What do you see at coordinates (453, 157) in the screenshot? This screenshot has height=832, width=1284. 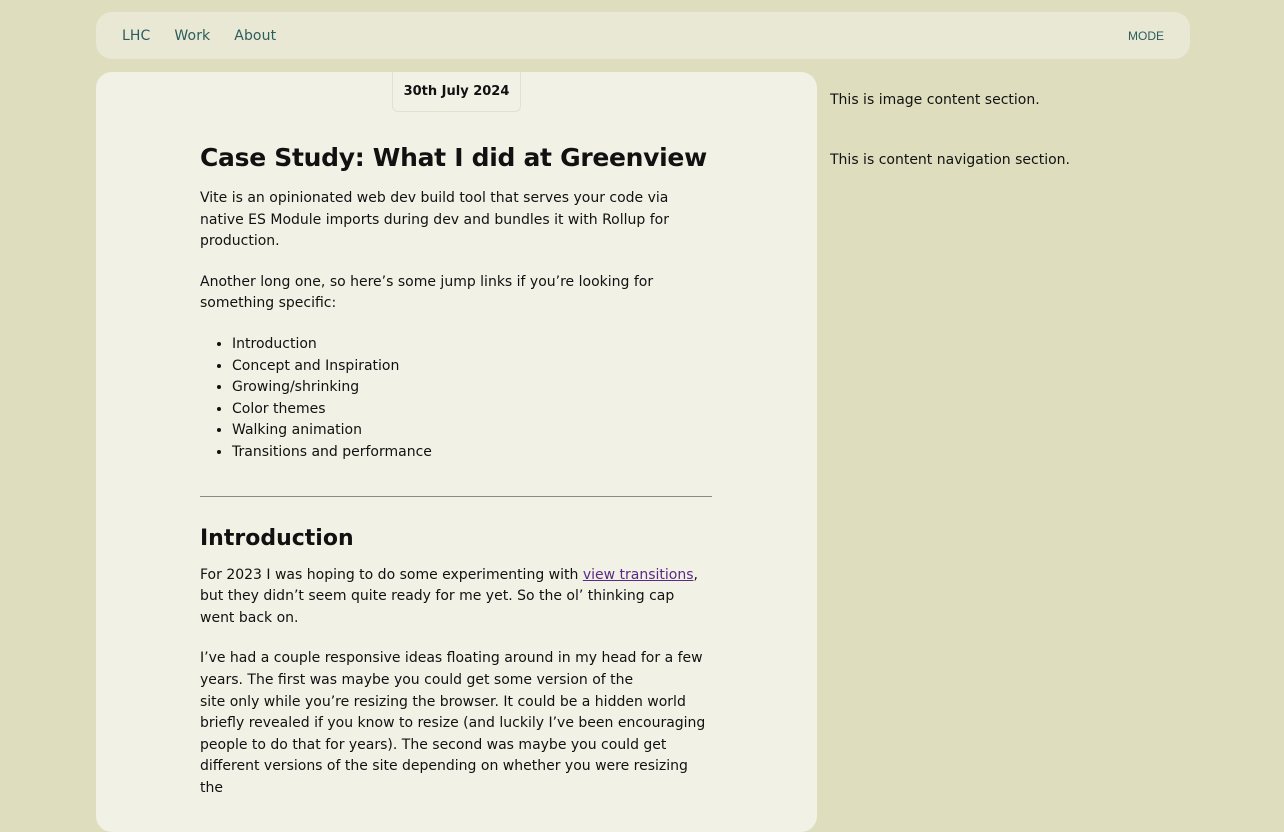 I see `article-title: Case Study: What I did at Greenview` at bounding box center [453, 157].